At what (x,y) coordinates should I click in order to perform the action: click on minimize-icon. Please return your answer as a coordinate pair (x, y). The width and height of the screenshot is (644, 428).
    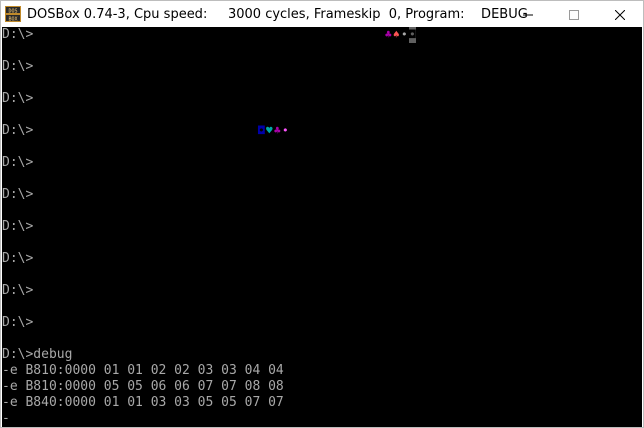
    Looking at the image, I should click on (528, 14).